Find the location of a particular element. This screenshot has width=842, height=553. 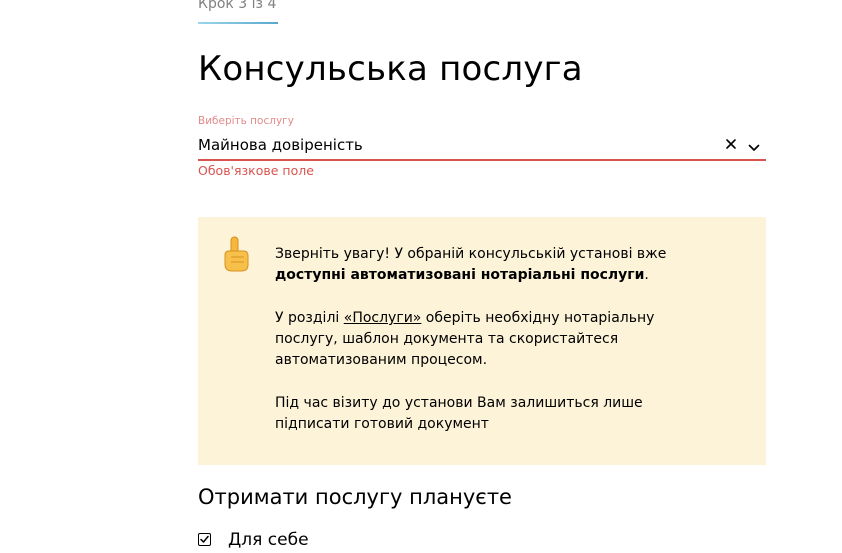

pointing-finger-icon is located at coordinates (236, 255).